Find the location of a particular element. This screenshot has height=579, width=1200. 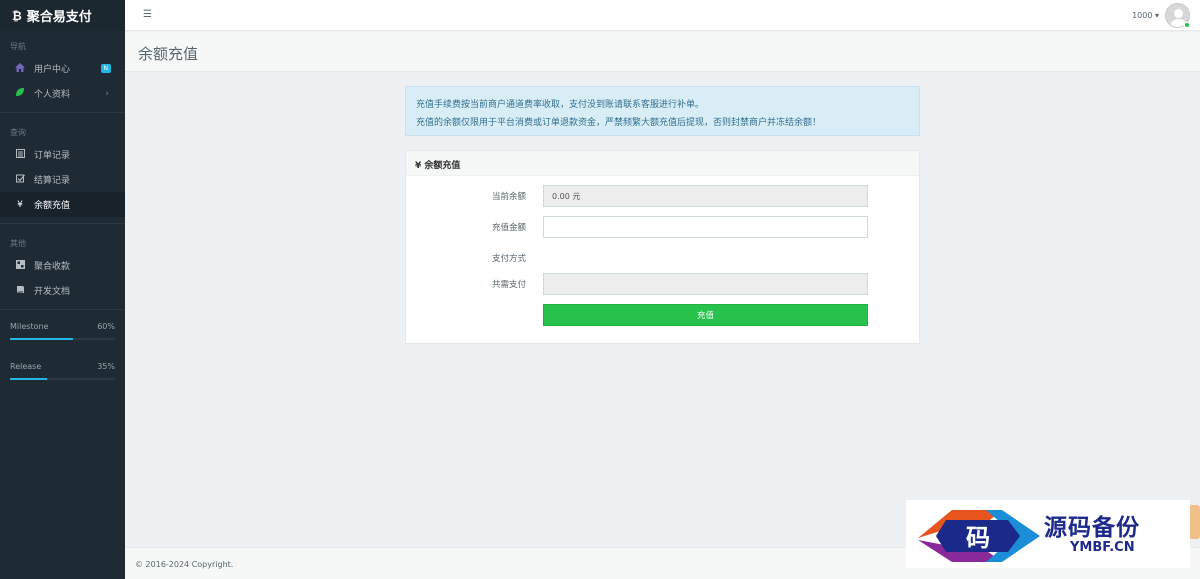

total-row: 共需支付 is located at coordinates (663, 284).